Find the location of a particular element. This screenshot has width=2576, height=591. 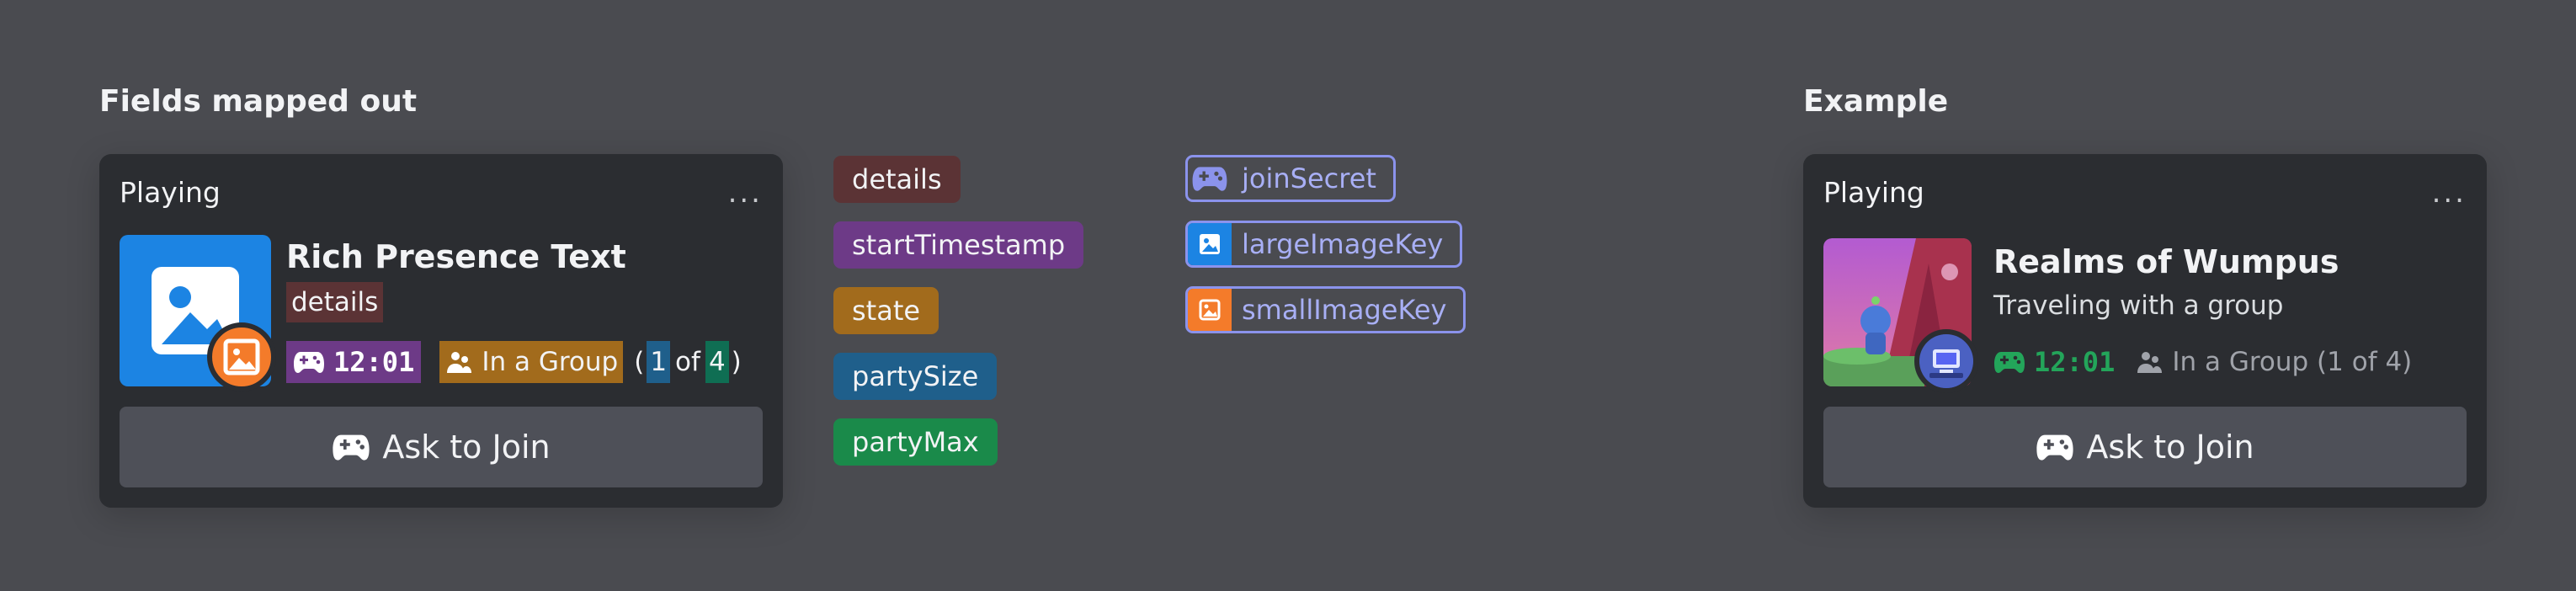

party-state: In a Group (1 of 4) is located at coordinates (2273, 362).